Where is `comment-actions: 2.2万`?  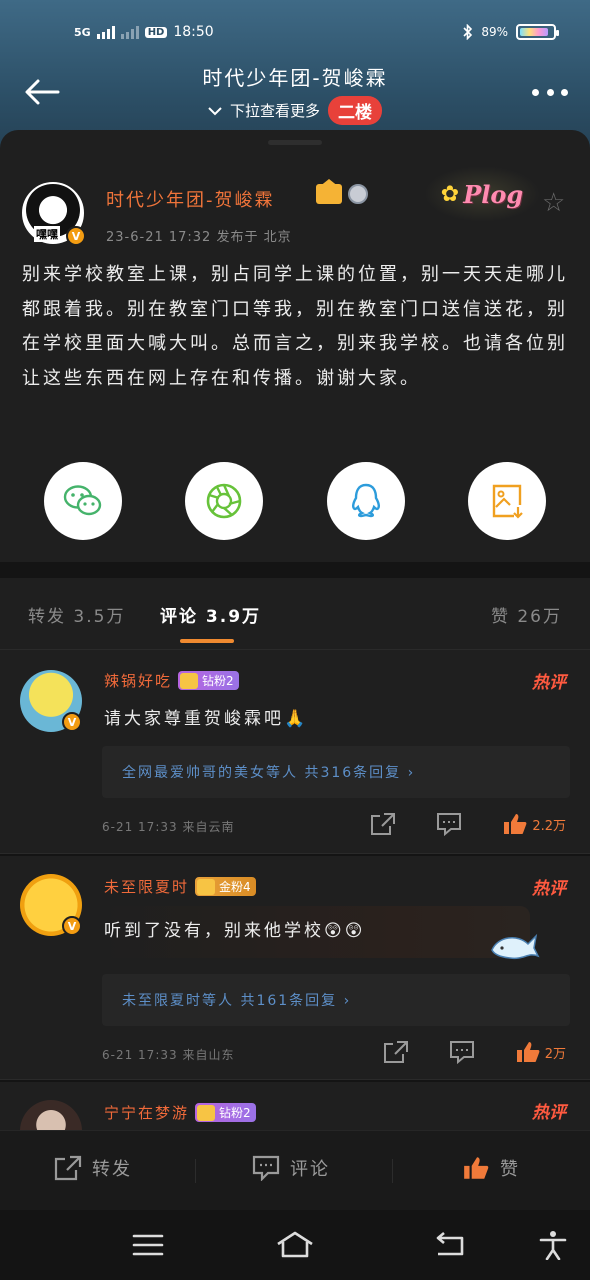
comment-actions: 2.2万 is located at coordinates (468, 824).